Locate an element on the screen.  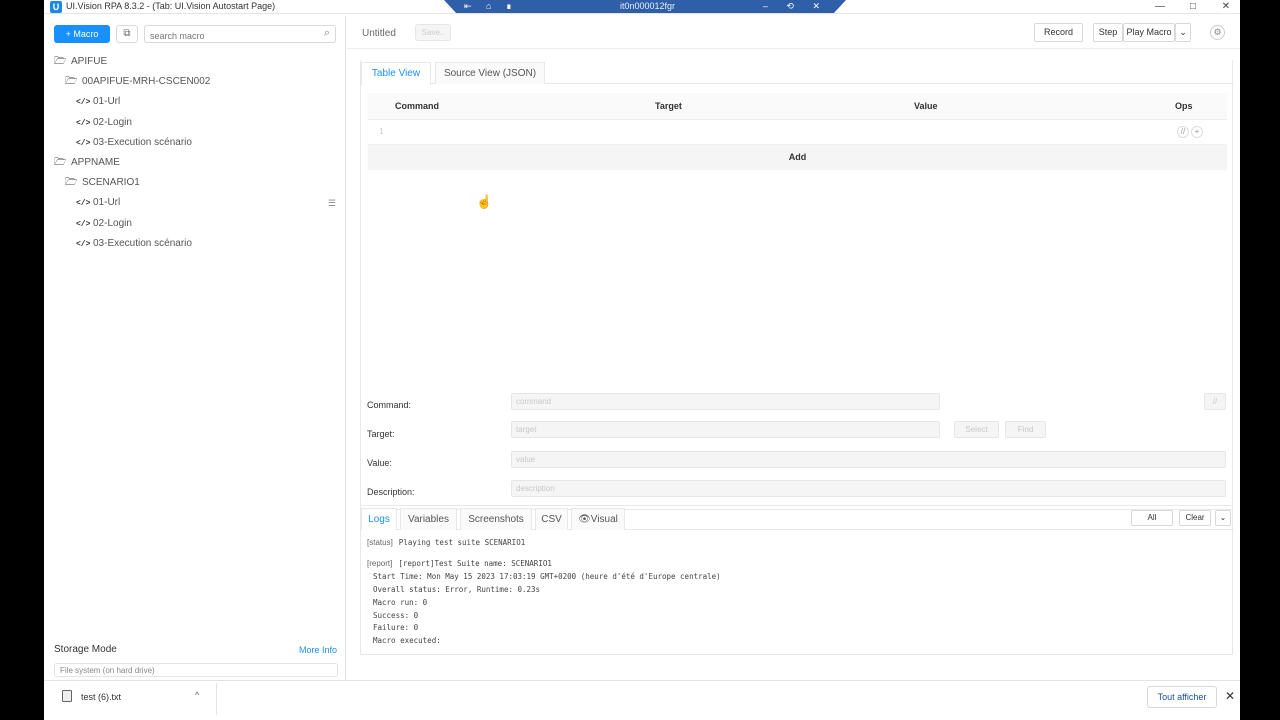
search-icon: ⌕ is located at coordinates (327, 33).